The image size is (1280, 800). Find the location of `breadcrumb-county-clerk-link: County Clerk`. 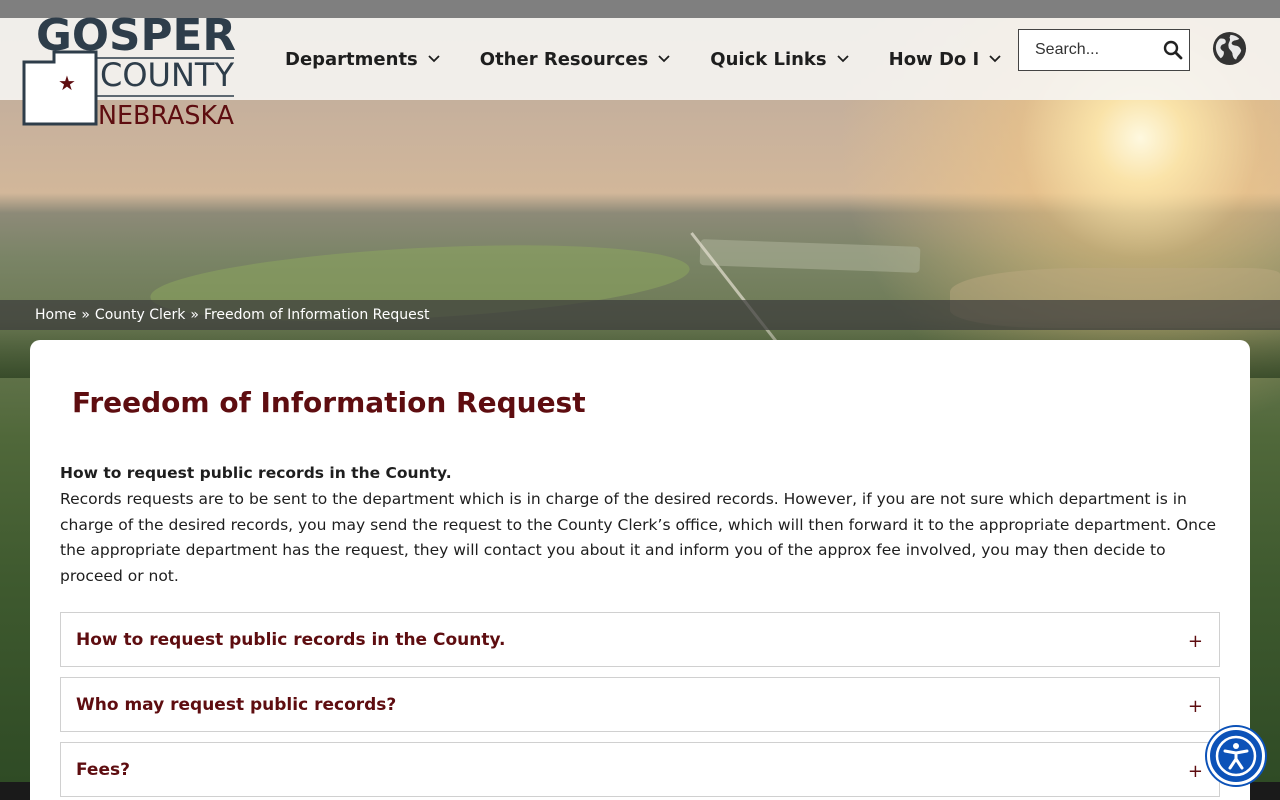

breadcrumb-county-clerk-link: County Clerk is located at coordinates (140, 315).